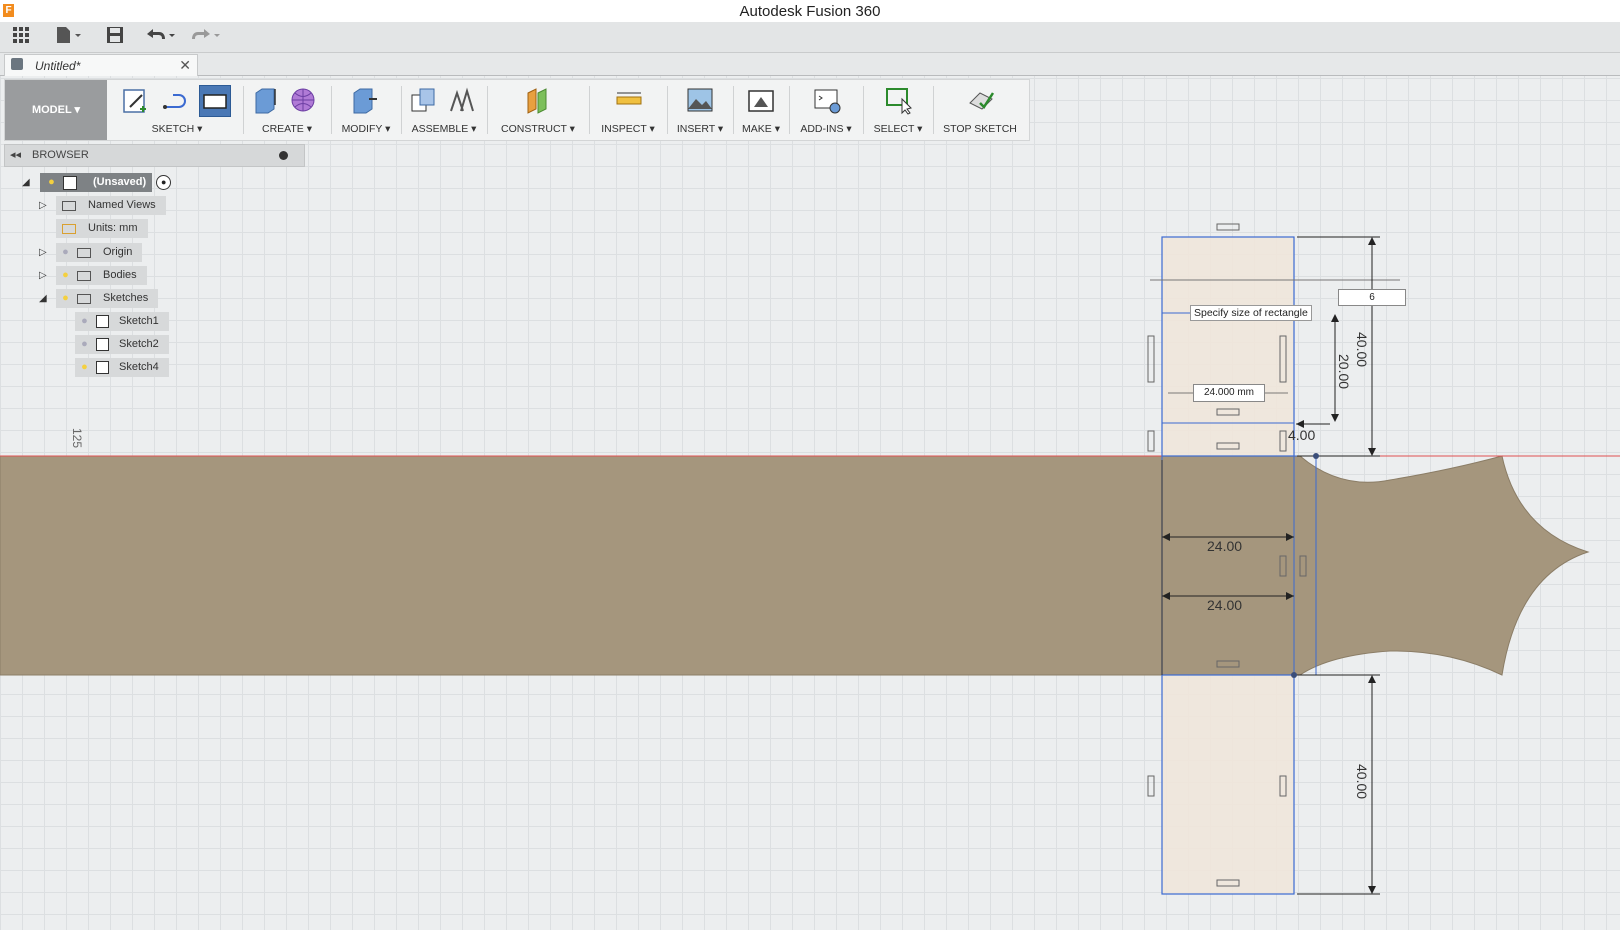  Describe the element at coordinates (69, 37) in the screenshot. I see `file-menu-icon` at that location.